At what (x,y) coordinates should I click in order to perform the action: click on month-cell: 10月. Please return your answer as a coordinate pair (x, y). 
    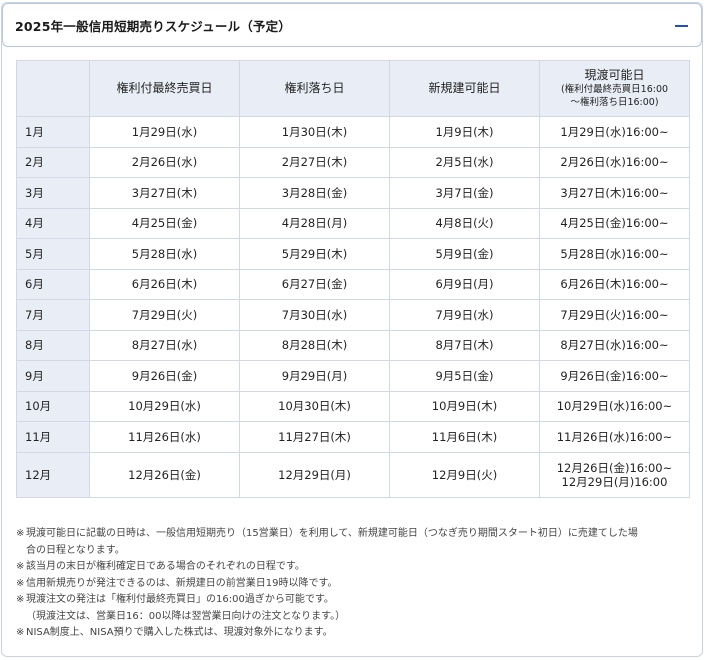
    Looking at the image, I should click on (53, 406).